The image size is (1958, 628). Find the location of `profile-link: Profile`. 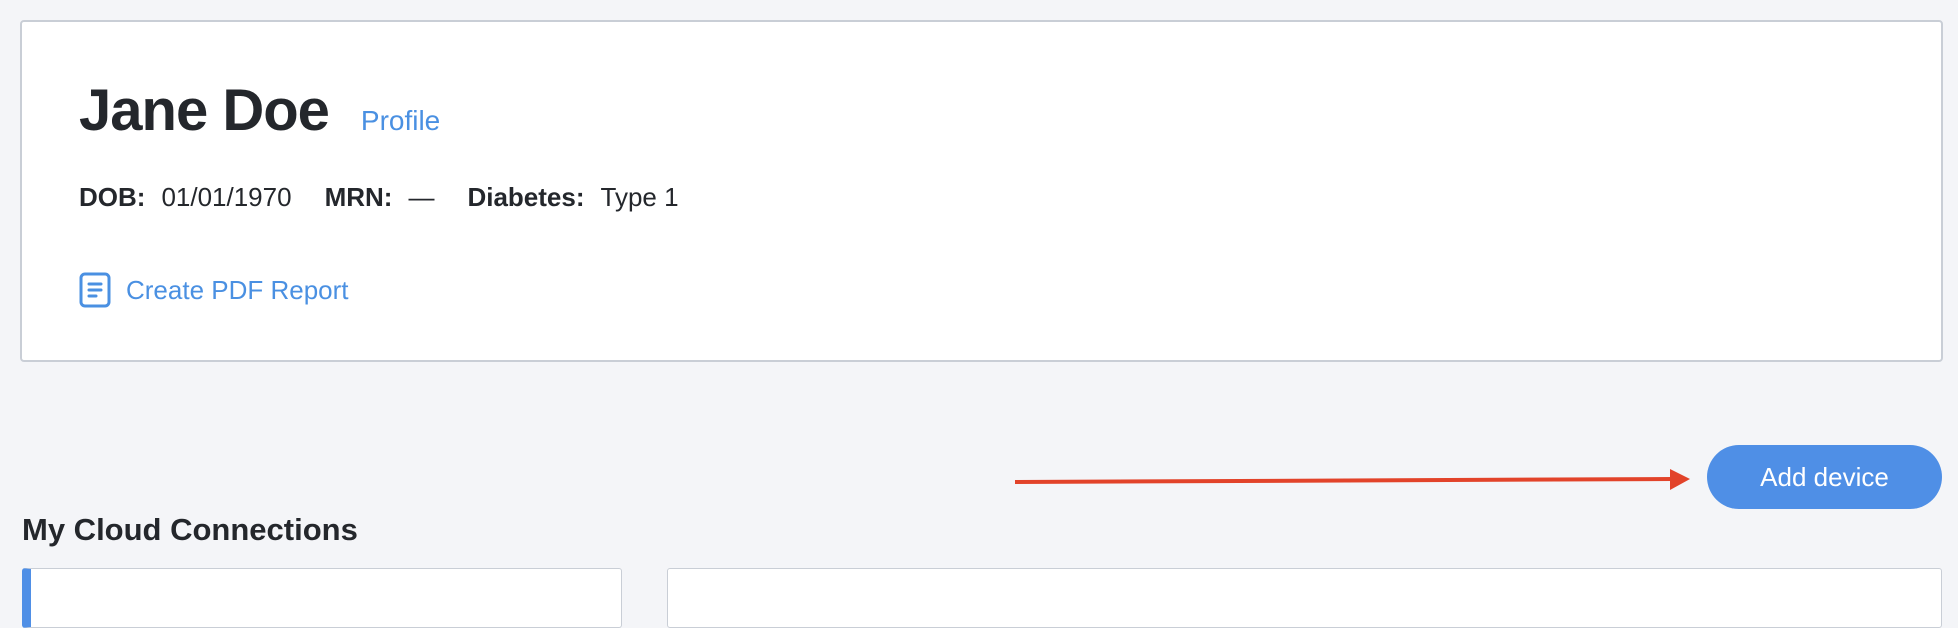

profile-link: Profile is located at coordinates (400, 121).